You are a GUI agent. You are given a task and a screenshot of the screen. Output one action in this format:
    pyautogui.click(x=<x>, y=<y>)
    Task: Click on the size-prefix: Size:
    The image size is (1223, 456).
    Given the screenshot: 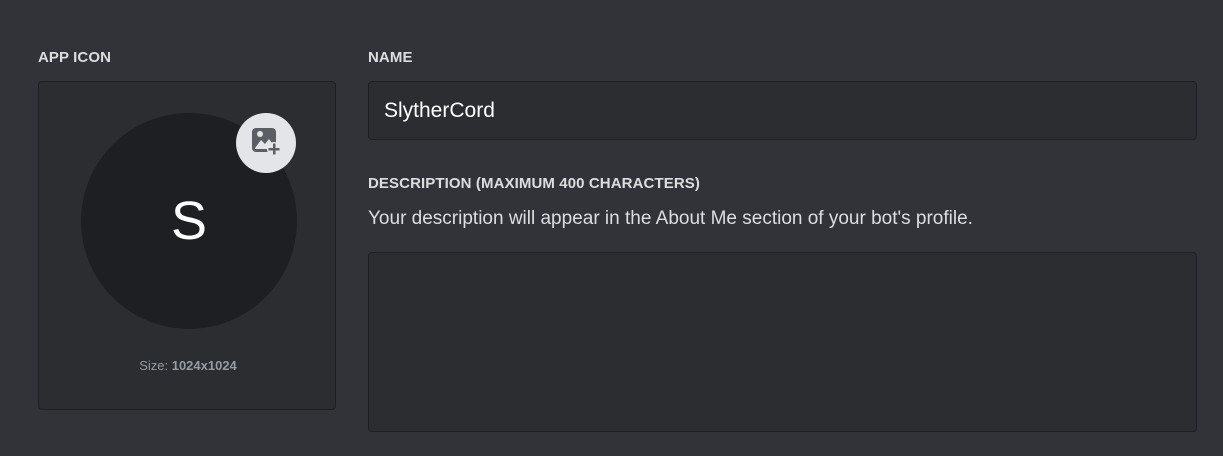 What is the action you would take?
    pyautogui.click(x=154, y=365)
    